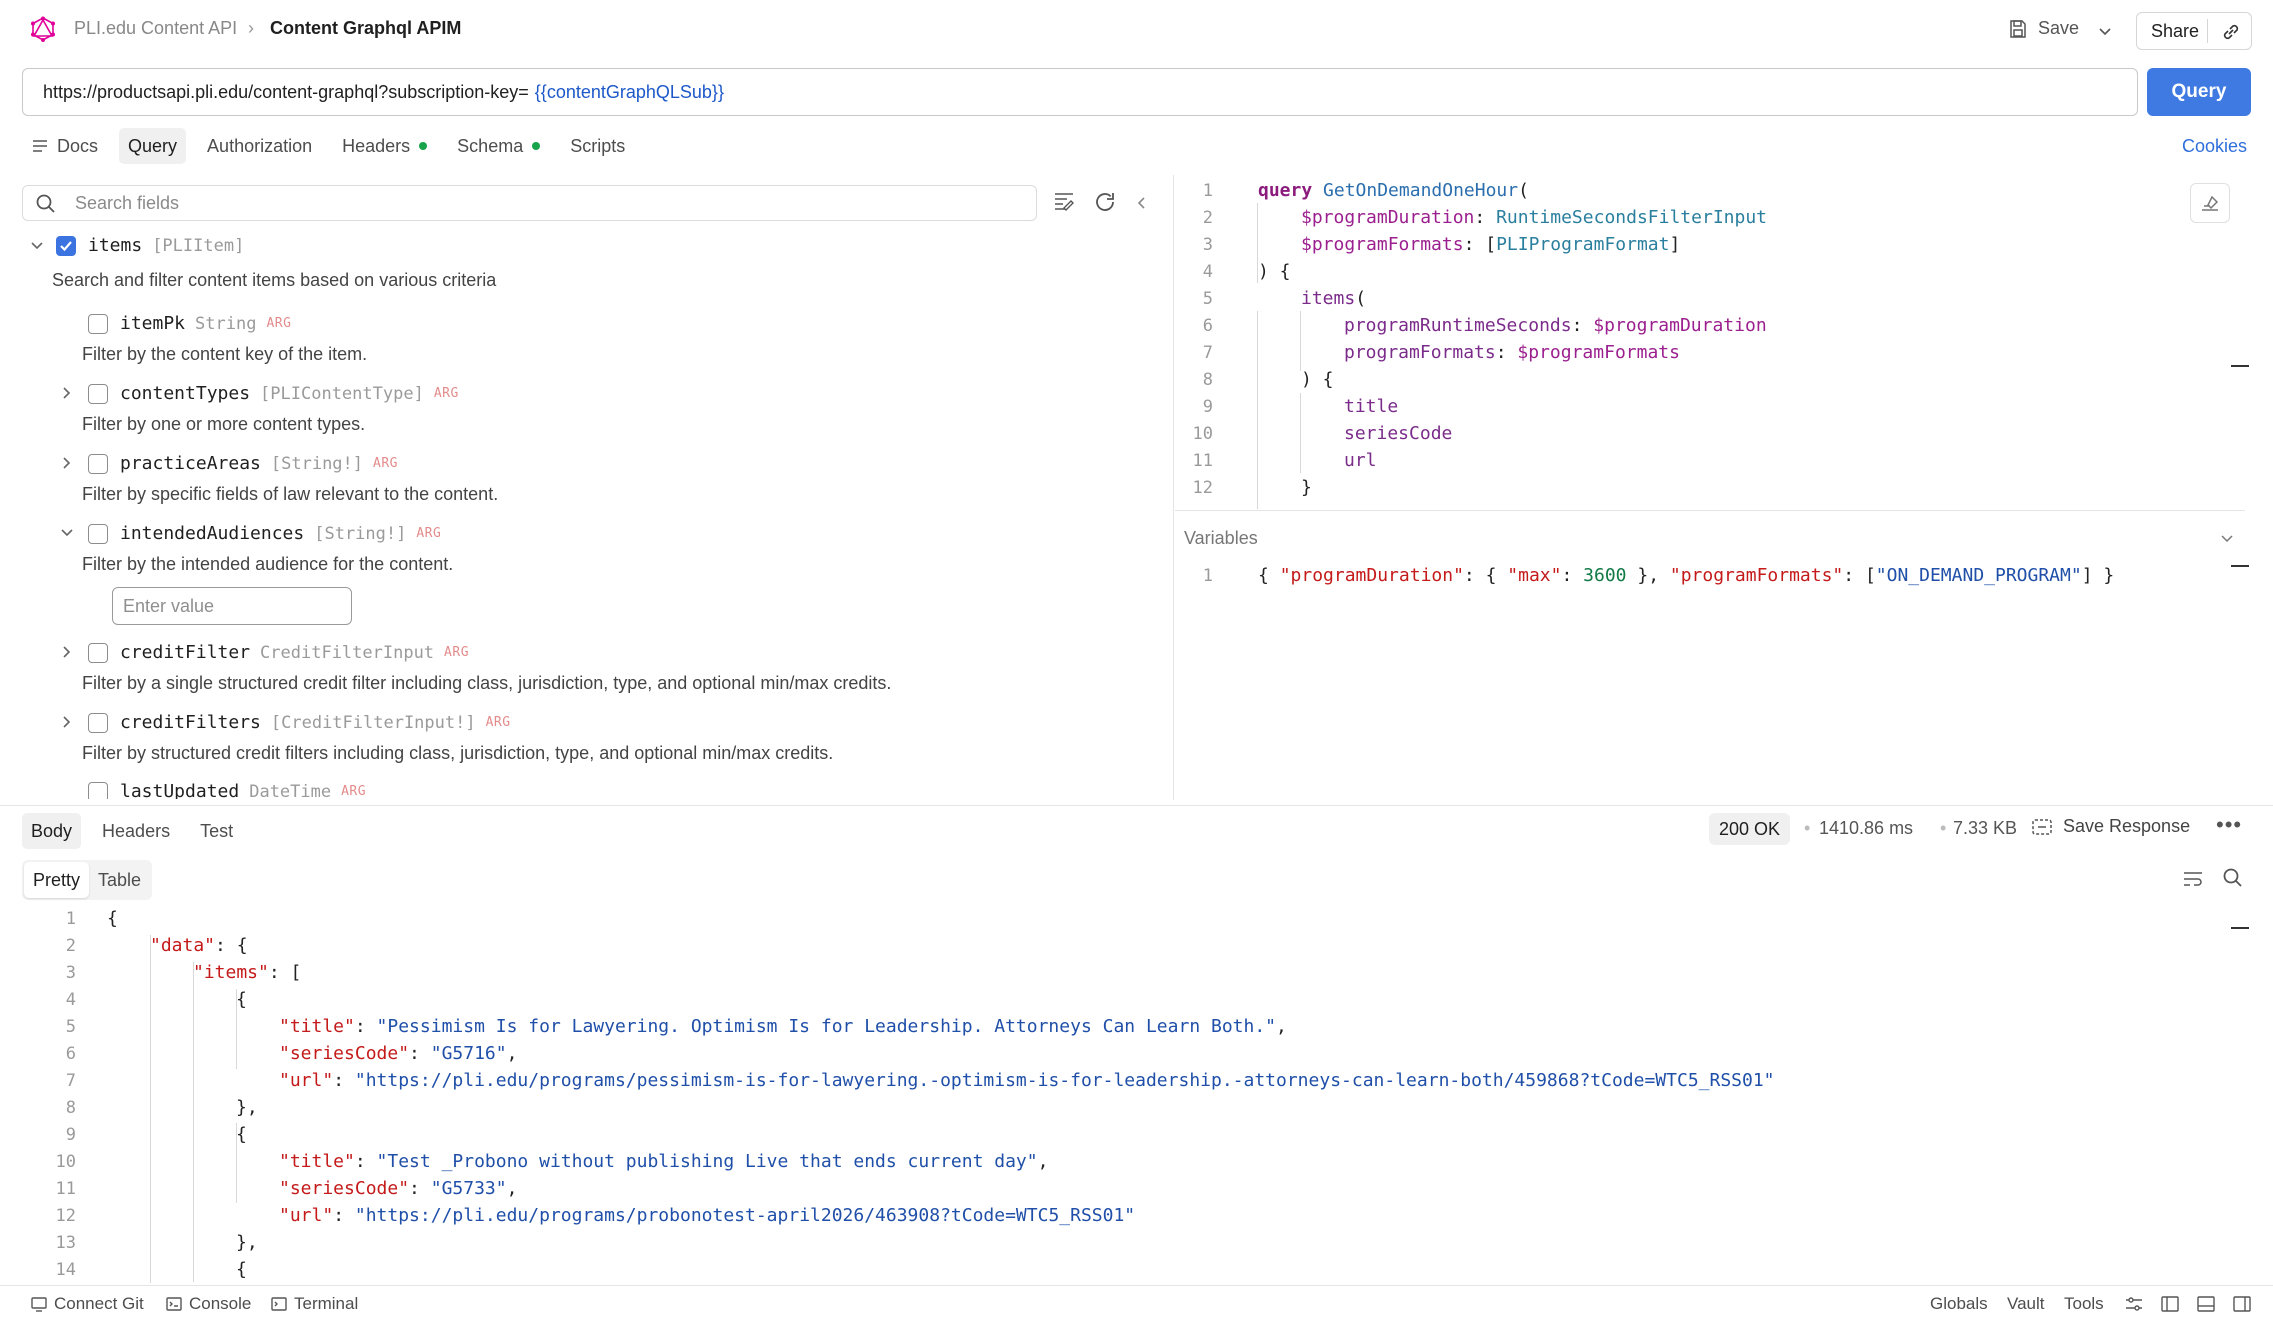 Image resolution: width=2273 pixels, height=1326 pixels. I want to click on arg-value-input, so click(232, 606).